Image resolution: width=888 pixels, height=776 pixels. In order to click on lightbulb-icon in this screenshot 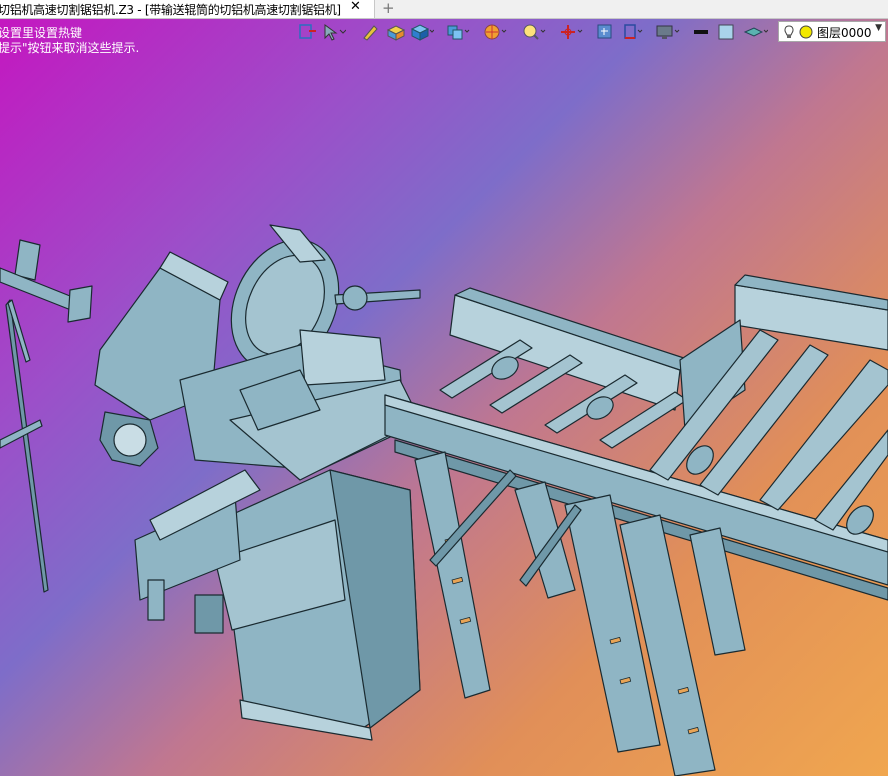, I will do `click(800, 32)`.